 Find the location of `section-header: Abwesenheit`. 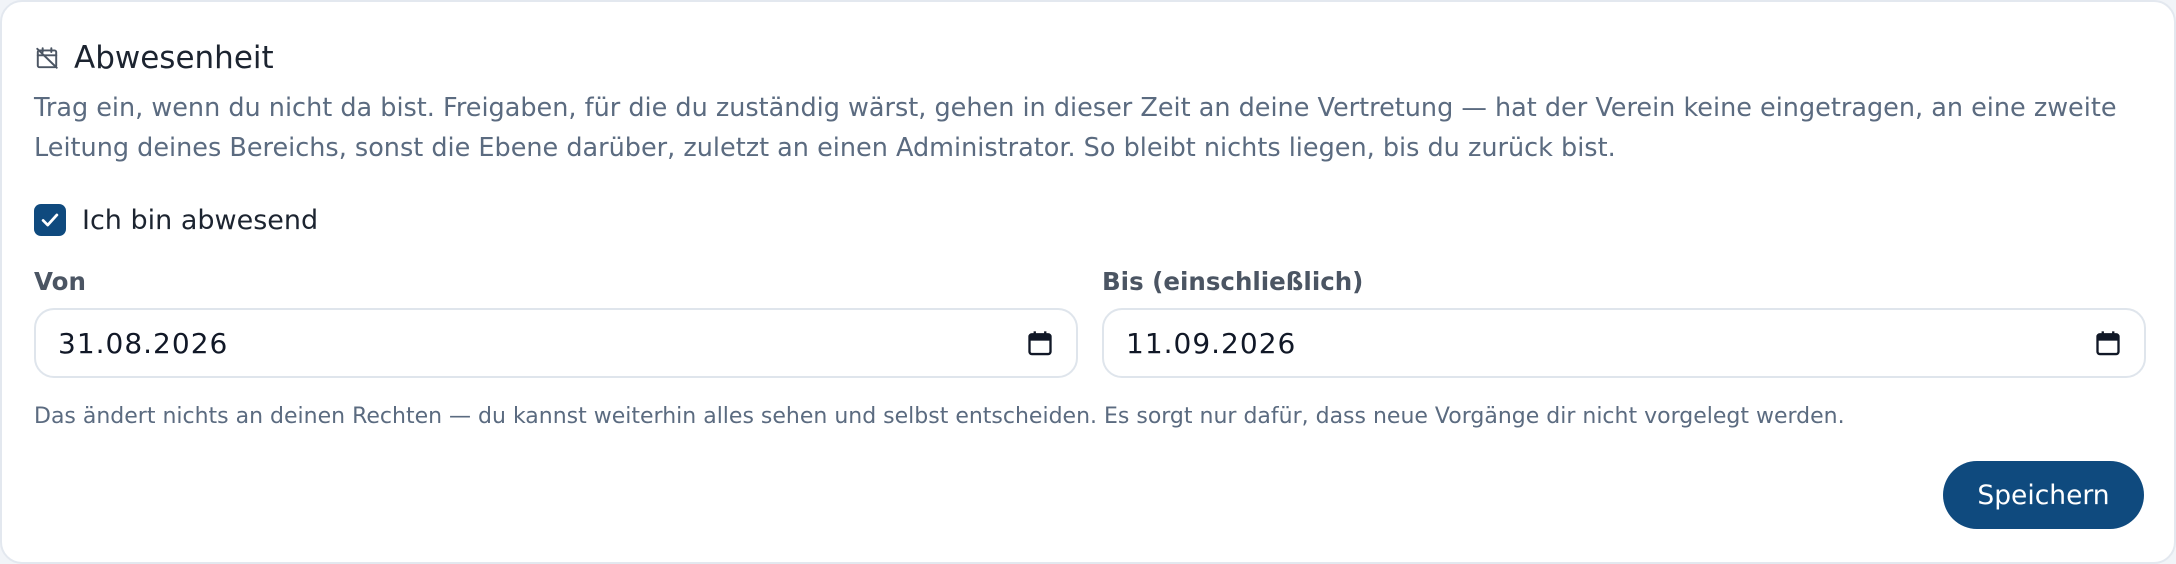

section-header: Abwesenheit is located at coordinates (154, 58).